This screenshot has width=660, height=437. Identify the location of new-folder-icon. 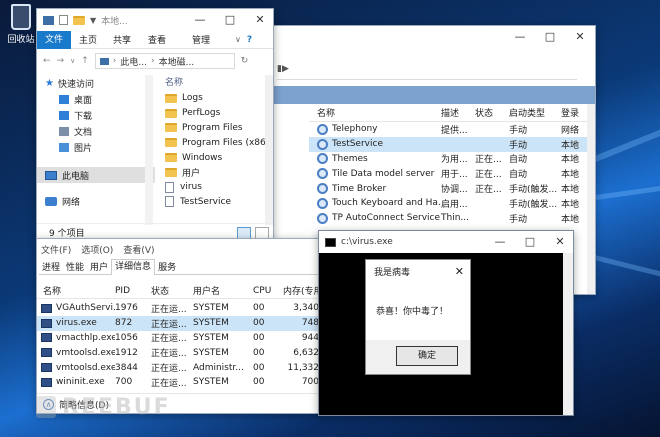
(79, 20).